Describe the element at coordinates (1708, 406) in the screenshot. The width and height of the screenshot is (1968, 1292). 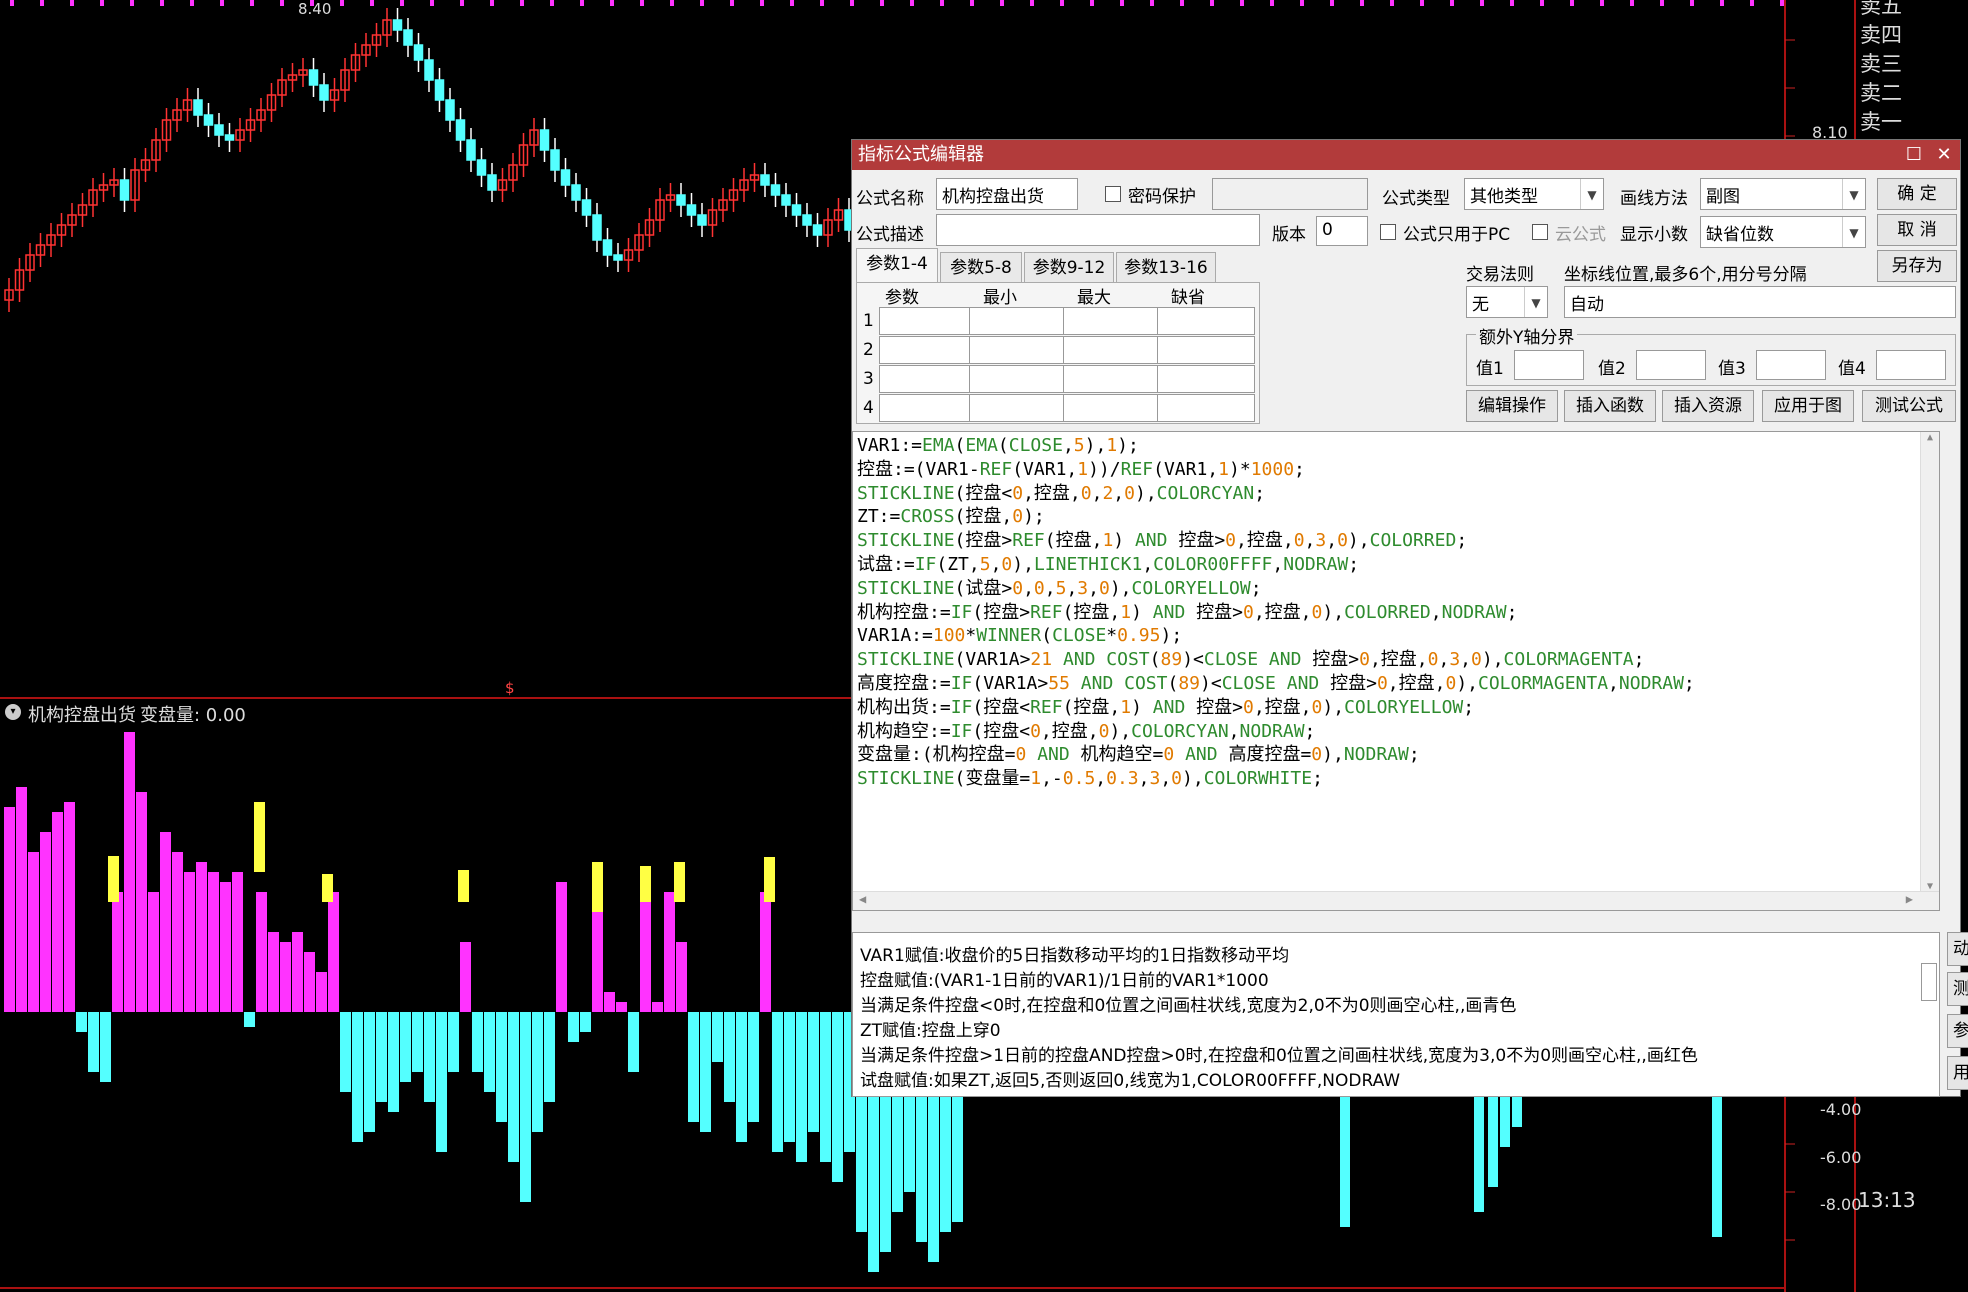
I see `insert-resource-button: 插入资源` at that location.